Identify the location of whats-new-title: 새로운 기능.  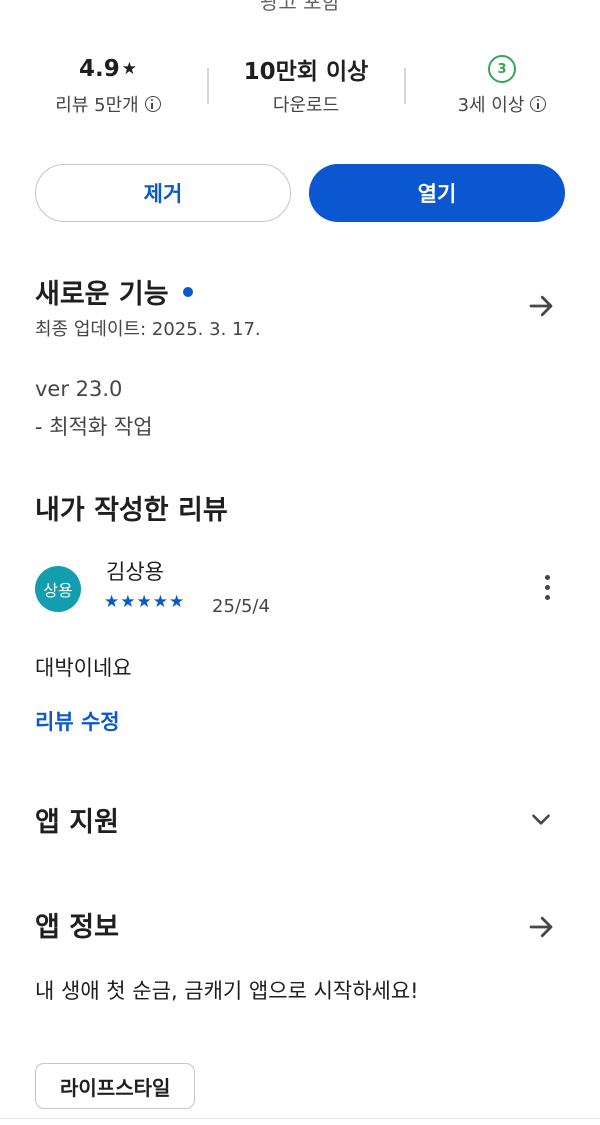
(102, 294).